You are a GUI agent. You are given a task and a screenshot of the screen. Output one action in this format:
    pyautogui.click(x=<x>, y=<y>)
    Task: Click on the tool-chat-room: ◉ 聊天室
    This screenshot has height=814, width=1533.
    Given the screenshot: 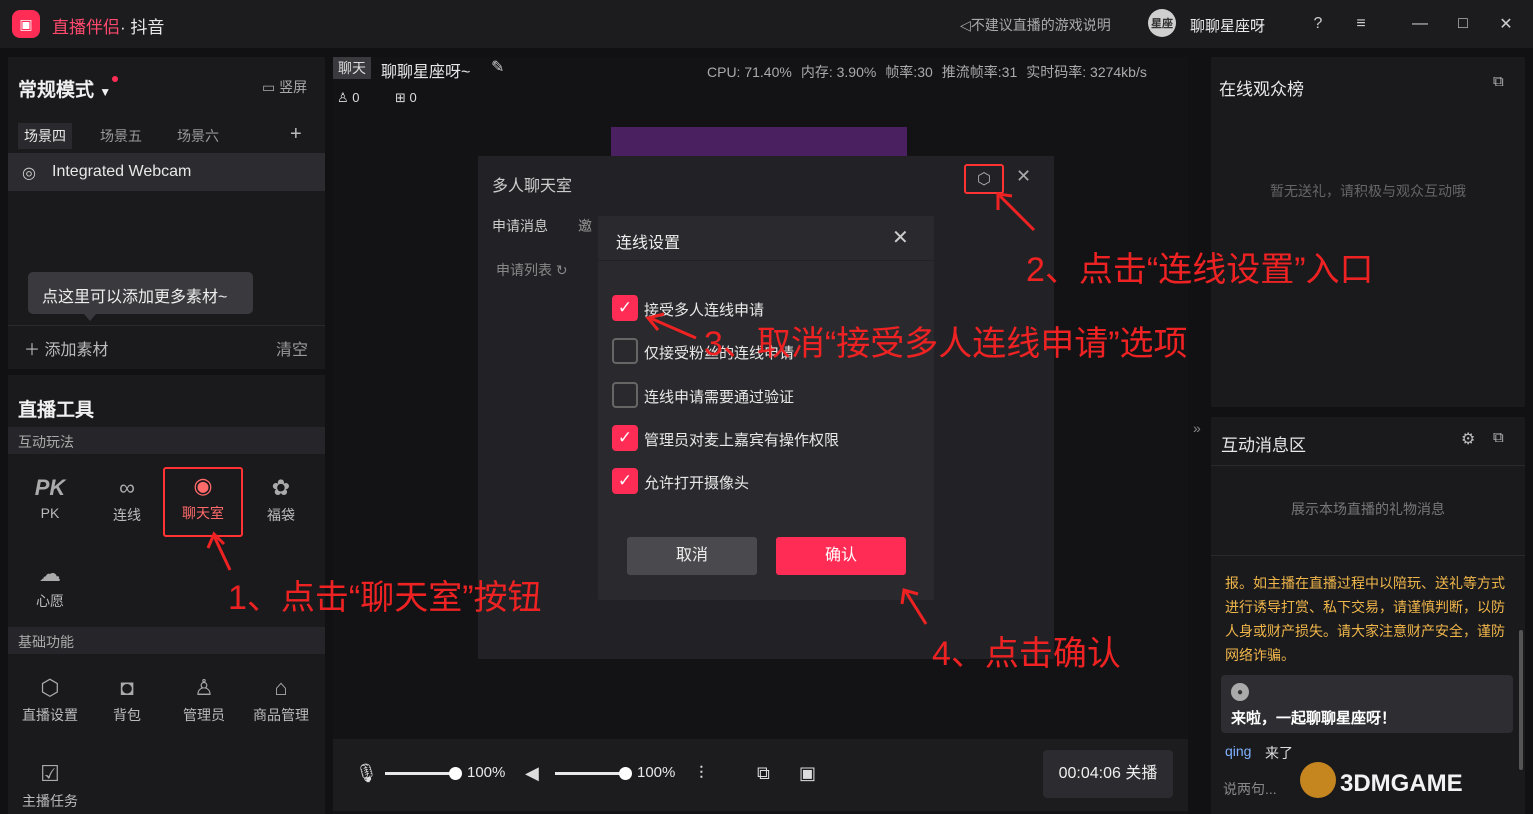 What is the action you would take?
    pyautogui.click(x=203, y=502)
    